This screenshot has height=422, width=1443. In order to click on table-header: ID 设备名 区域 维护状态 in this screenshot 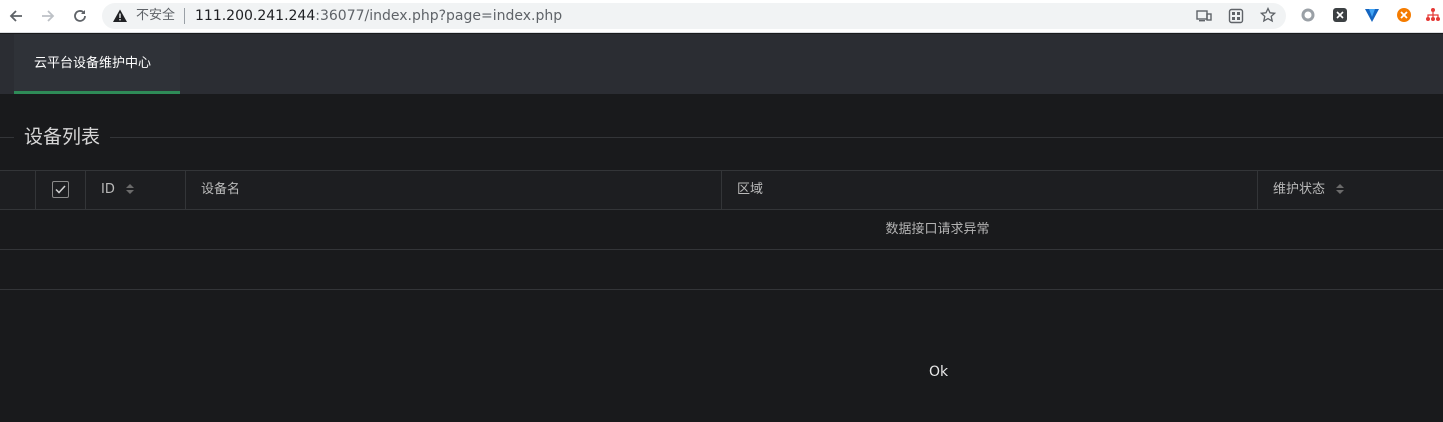, I will do `click(721, 190)`.